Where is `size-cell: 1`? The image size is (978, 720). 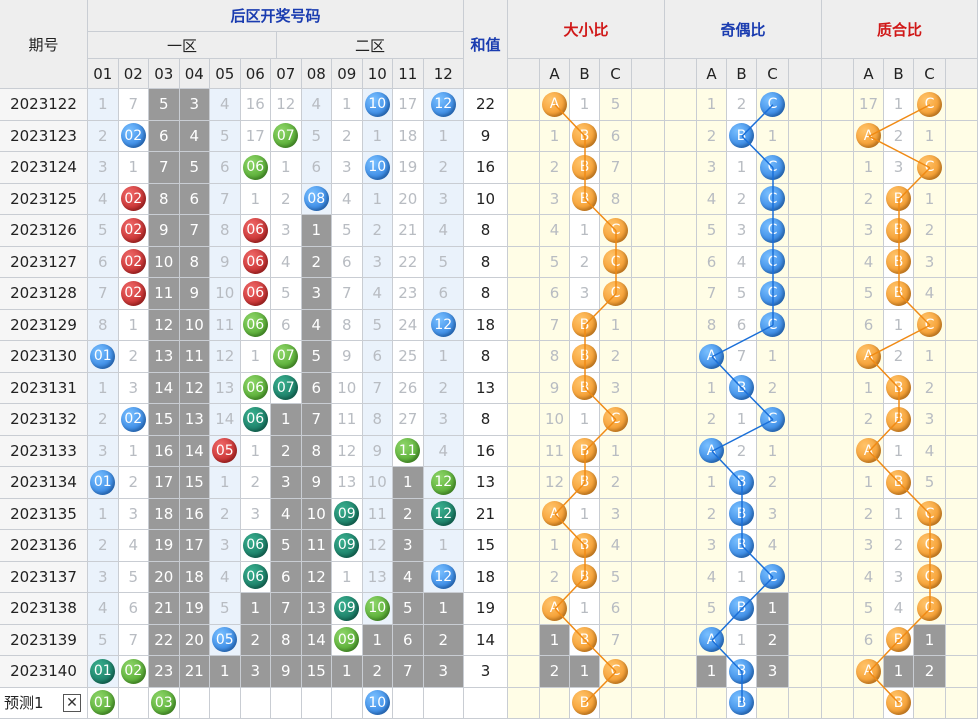 size-cell: 1 is located at coordinates (585, 672).